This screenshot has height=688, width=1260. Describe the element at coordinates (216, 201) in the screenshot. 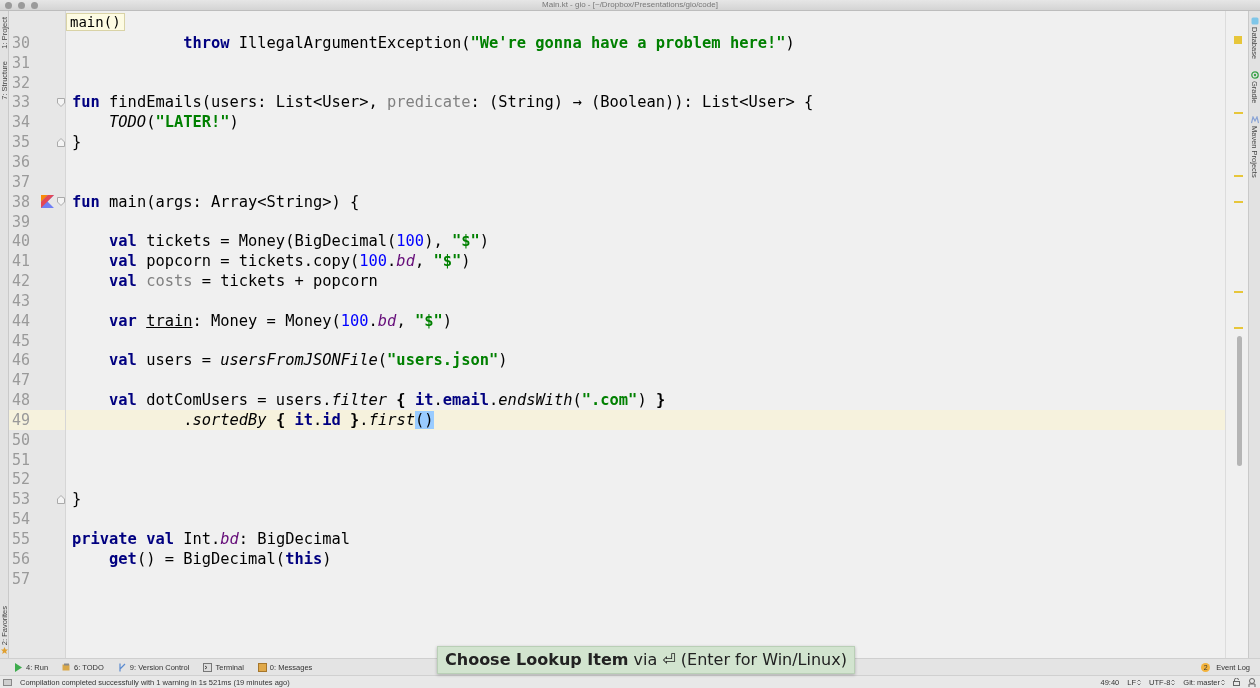

I see `code-line: fun main(args: Array<String>) {` at that location.